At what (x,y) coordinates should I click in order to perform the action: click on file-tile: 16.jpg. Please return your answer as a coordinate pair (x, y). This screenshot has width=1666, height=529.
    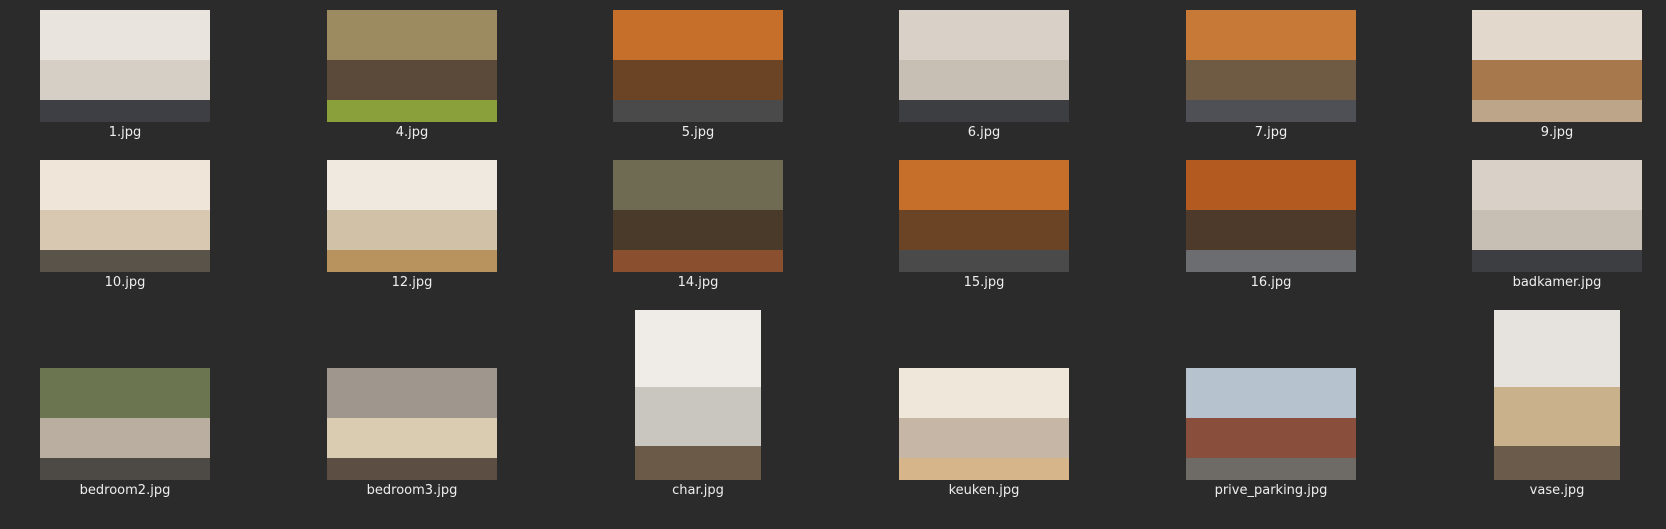
    Looking at the image, I should click on (1271, 225).